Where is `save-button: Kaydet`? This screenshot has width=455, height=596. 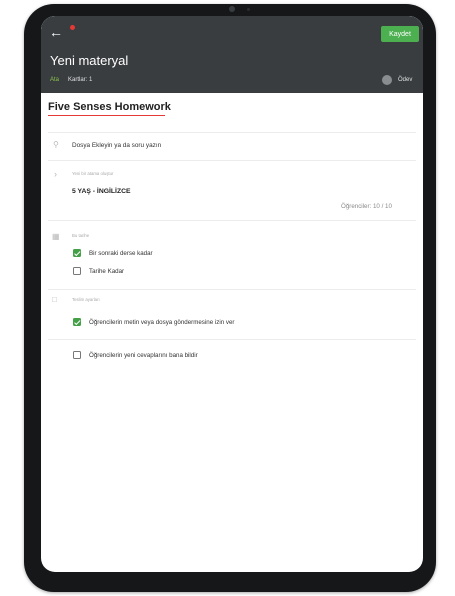 save-button: Kaydet is located at coordinates (400, 34).